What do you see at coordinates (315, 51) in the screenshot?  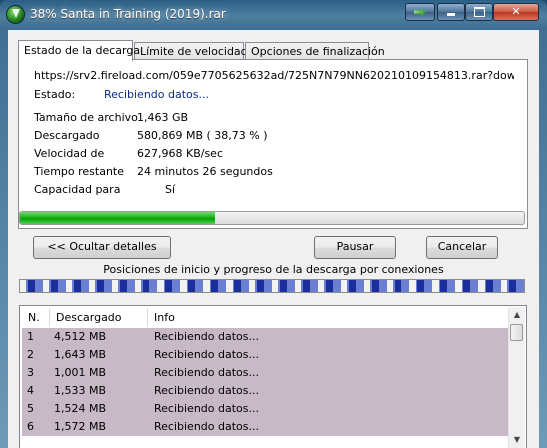 I see `tab-completion-options: Opciones de finalización` at bounding box center [315, 51].